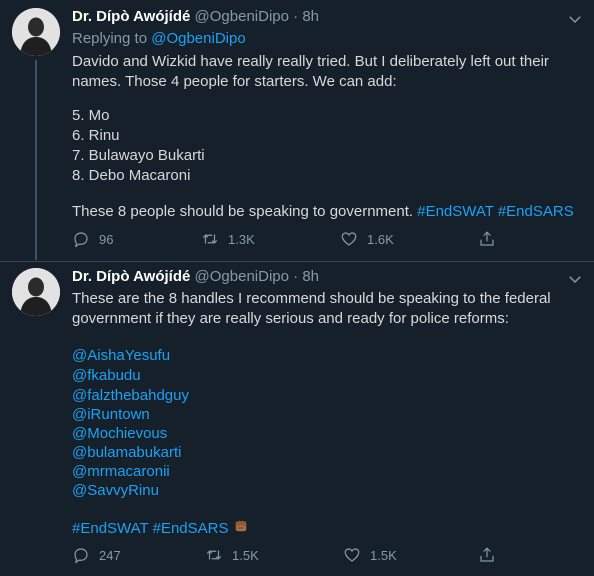  What do you see at coordinates (110, 555) in the screenshot?
I see `reply-count: 247` at bounding box center [110, 555].